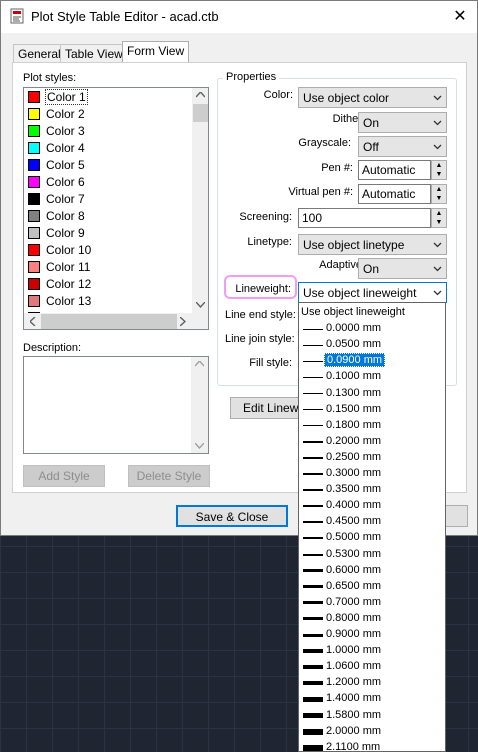 The height and width of the screenshot is (752, 478). Describe the element at coordinates (199, 364) in the screenshot. I see `desc-scroll-up-icon` at that location.